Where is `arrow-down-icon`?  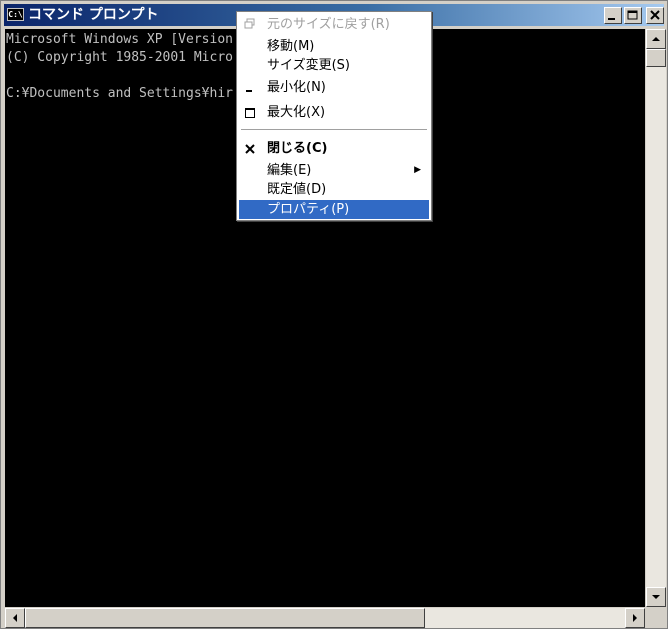
arrow-down-icon is located at coordinates (656, 597).